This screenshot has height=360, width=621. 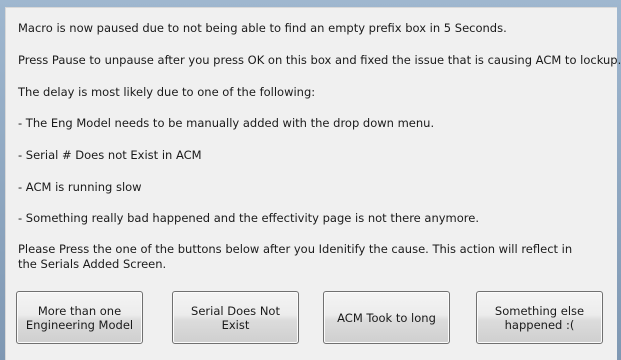 I want to click on something-else-happened-button: Something else happened :(, so click(x=539, y=317).